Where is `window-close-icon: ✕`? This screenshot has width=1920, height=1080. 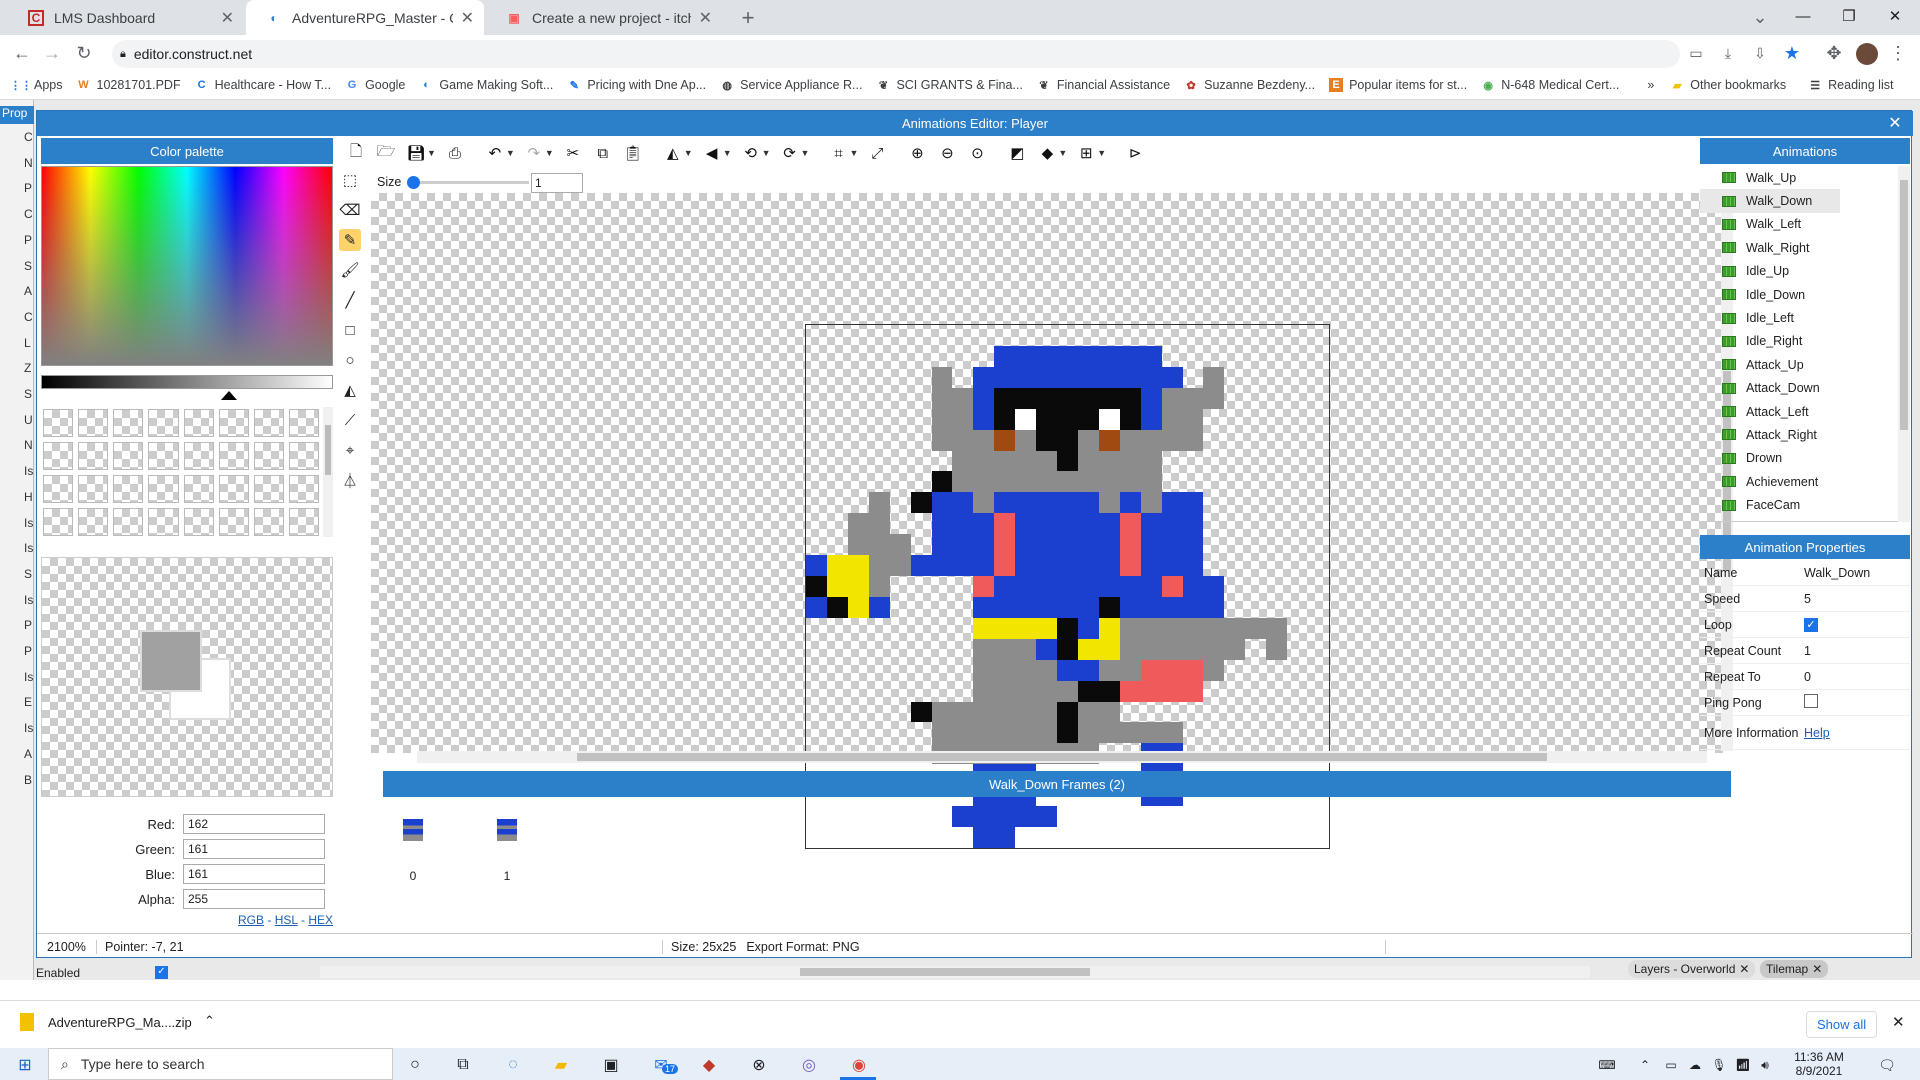
window-close-icon: ✕ is located at coordinates (1895, 16).